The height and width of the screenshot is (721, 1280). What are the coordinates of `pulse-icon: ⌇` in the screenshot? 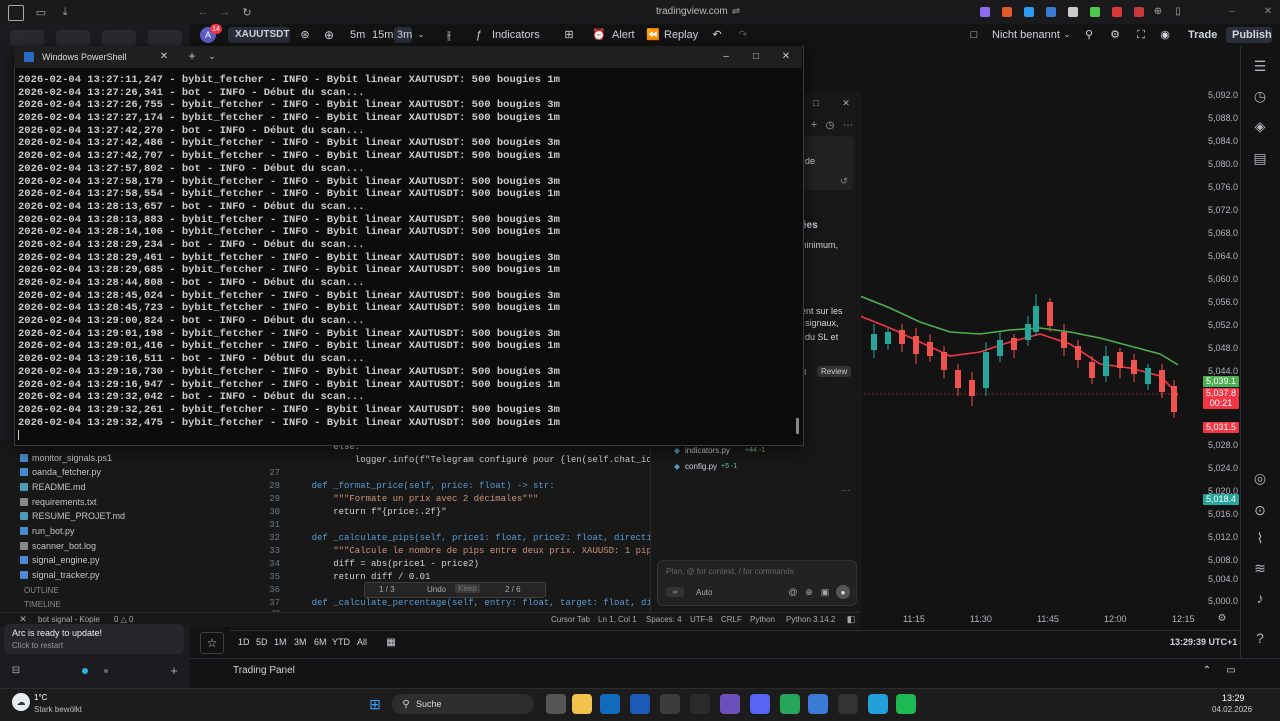 It's located at (1260, 538).